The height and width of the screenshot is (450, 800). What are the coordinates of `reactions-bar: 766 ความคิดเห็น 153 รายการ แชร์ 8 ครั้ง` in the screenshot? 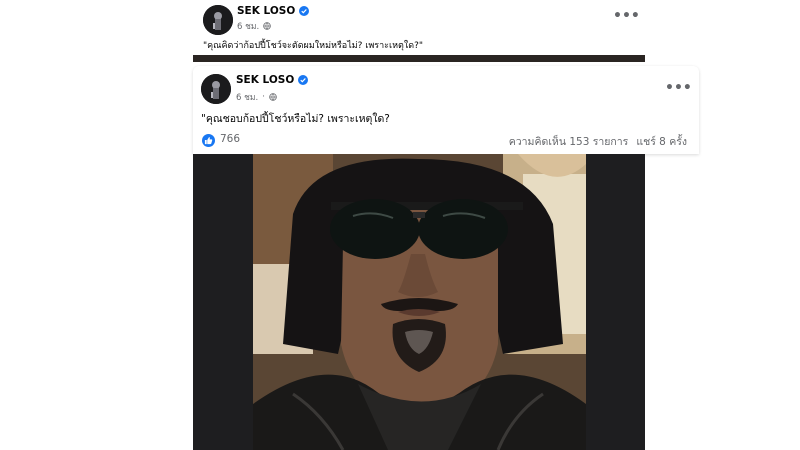 It's located at (446, 142).